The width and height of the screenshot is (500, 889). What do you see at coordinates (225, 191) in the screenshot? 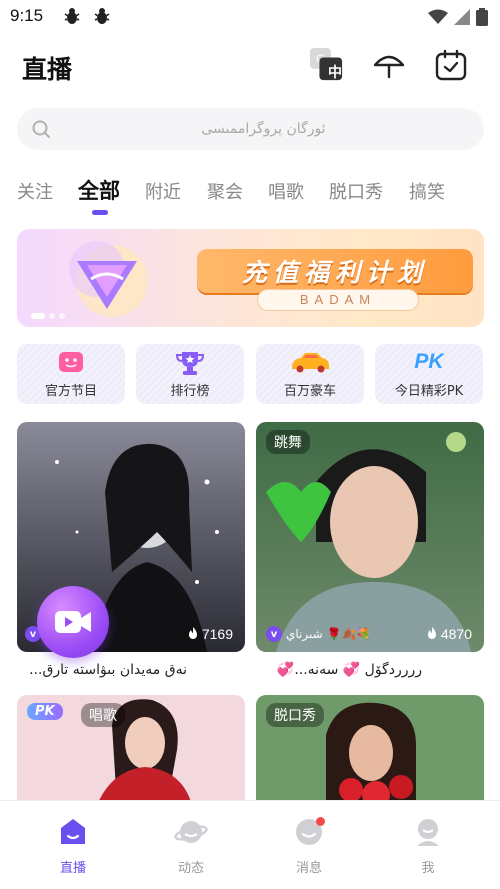
I see `tab-party: 聚会` at bounding box center [225, 191].